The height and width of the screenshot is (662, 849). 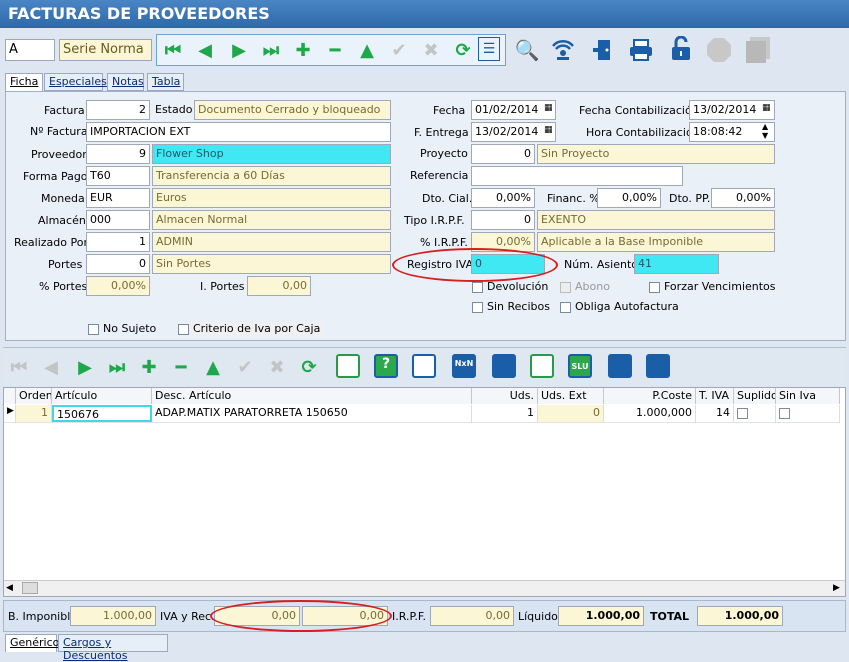 I want to click on hierarchy-icon, so click(x=424, y=366).